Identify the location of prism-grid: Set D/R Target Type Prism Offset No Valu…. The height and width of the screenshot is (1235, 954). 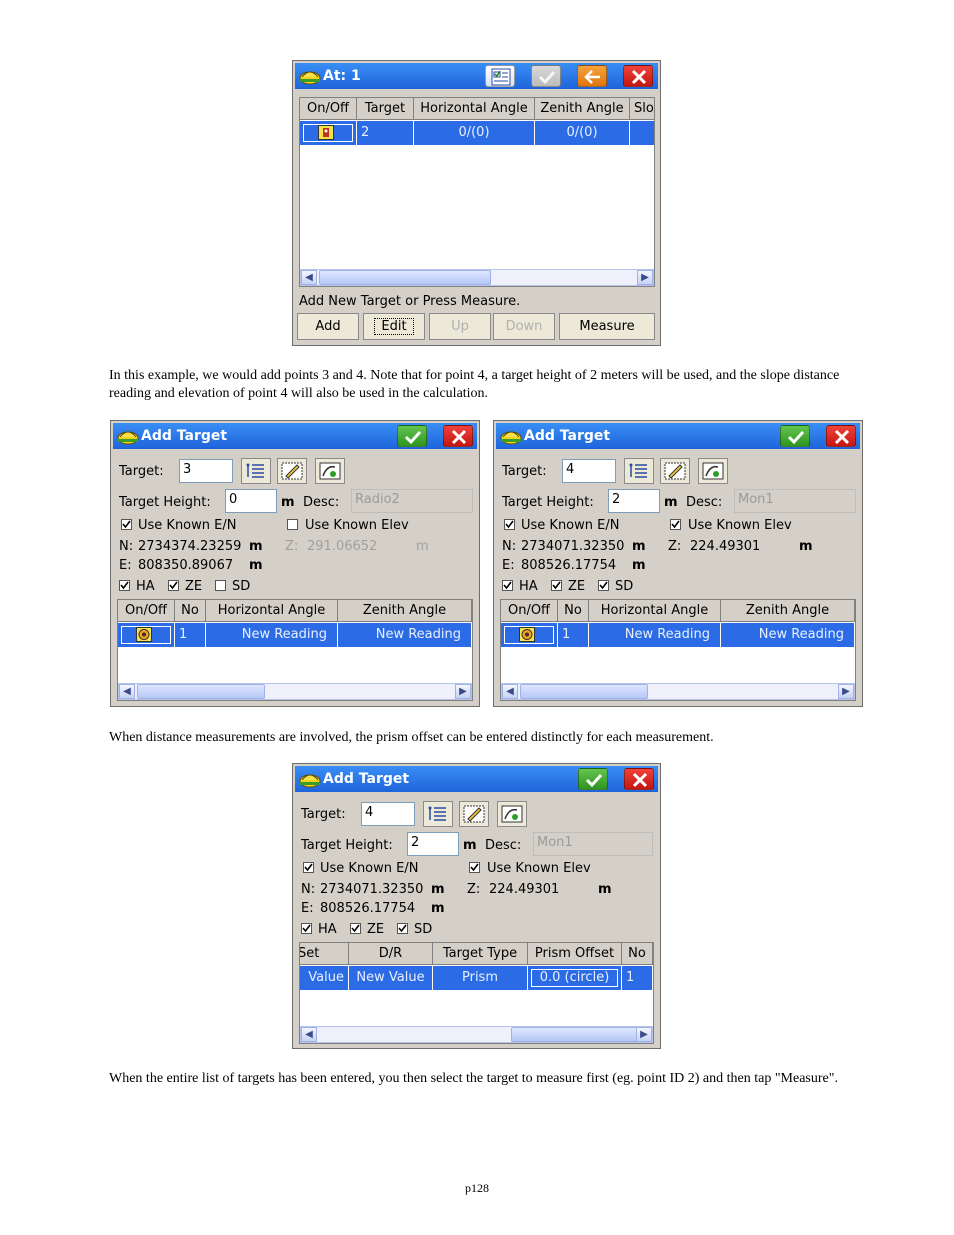
(476, 993).